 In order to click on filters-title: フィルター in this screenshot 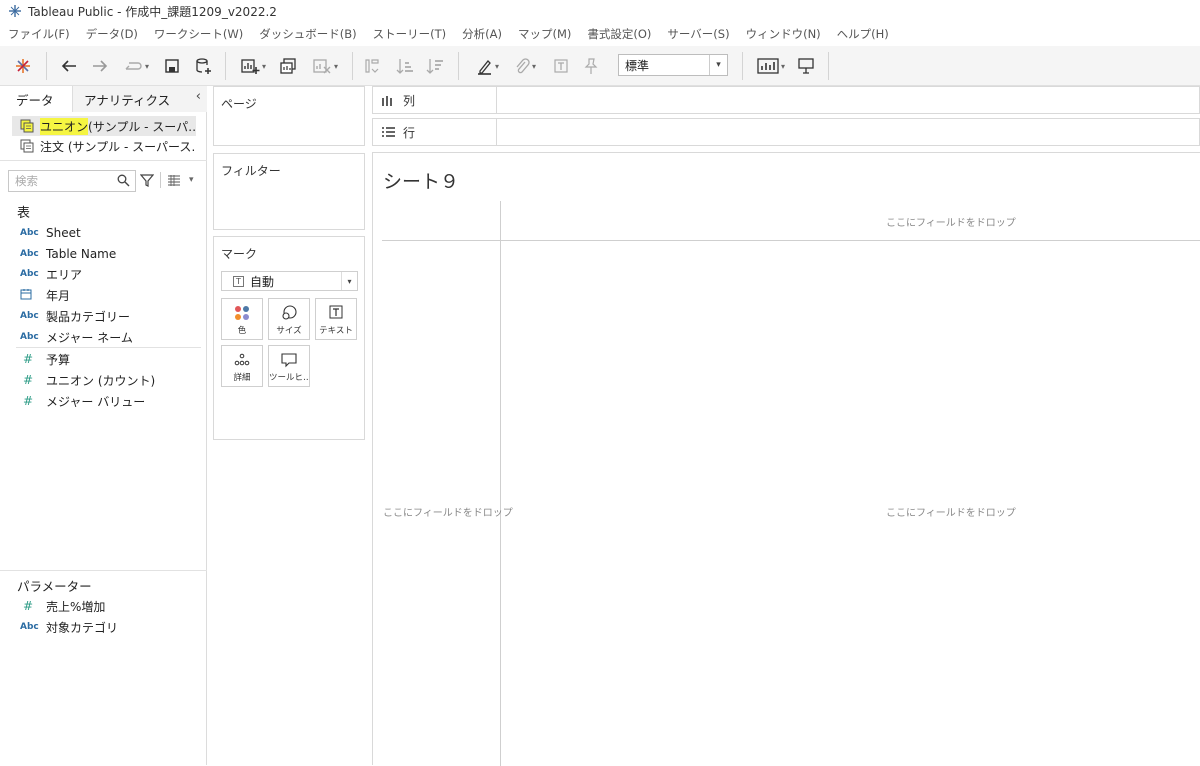, I will do `click(251, 171)`.